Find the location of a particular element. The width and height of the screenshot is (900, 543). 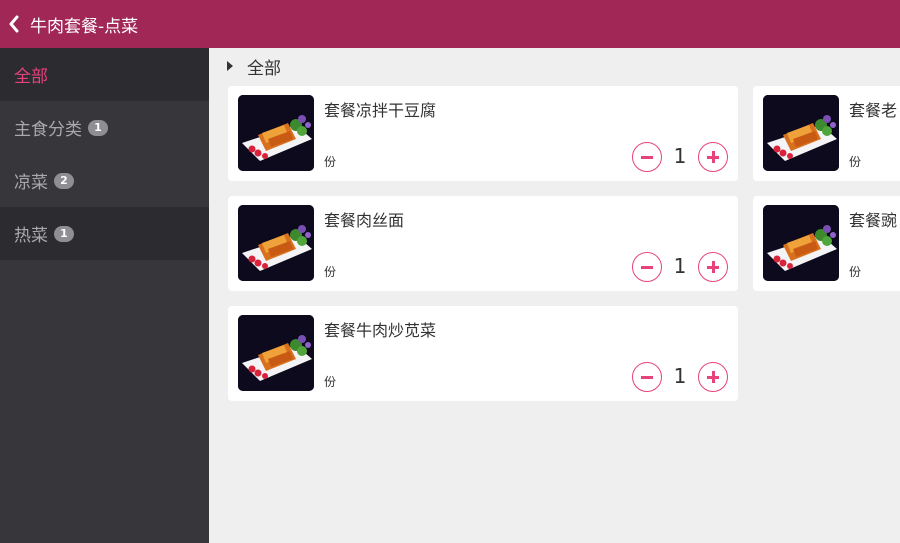

section-header: 全部 is located at coordinates (254, 67).